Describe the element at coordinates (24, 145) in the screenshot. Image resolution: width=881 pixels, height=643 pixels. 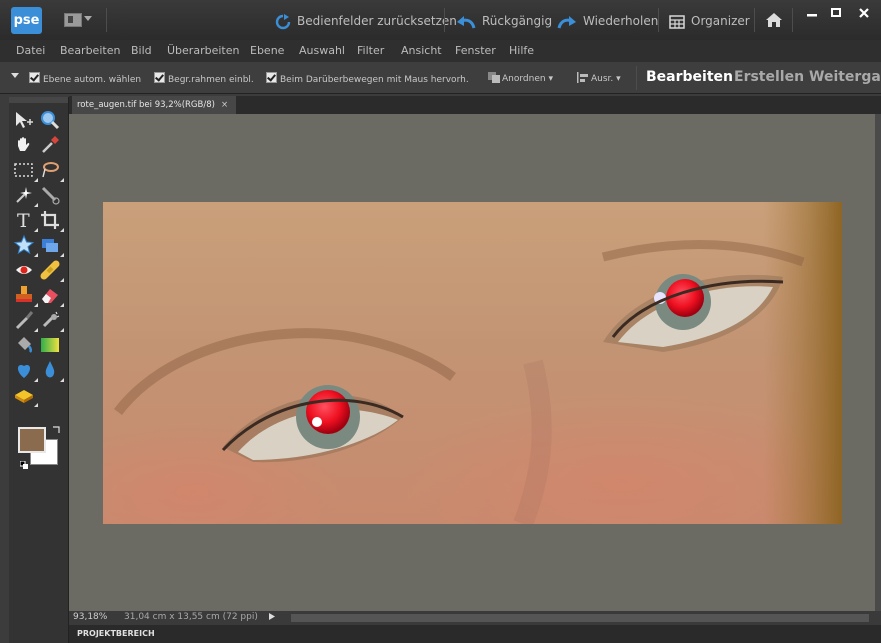
I see `hand-tool` at that location.